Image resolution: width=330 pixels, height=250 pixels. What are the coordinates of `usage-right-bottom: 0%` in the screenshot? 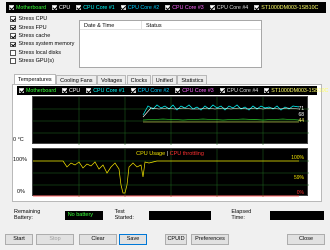 It's located at (300, 193).